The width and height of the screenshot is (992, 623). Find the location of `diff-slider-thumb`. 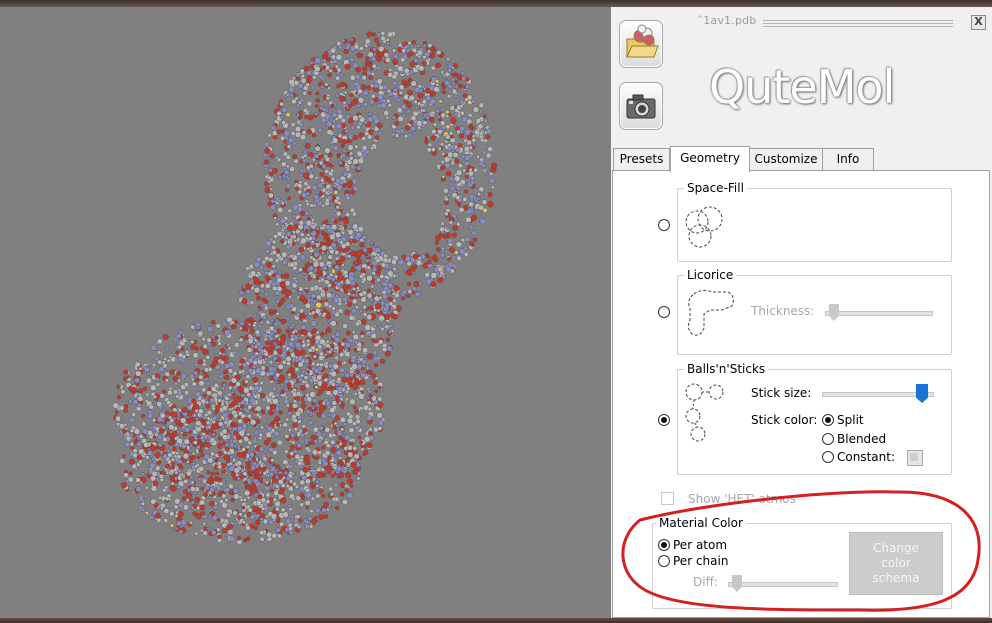

diff-slider-thumb is located at coordinates (737, 583).